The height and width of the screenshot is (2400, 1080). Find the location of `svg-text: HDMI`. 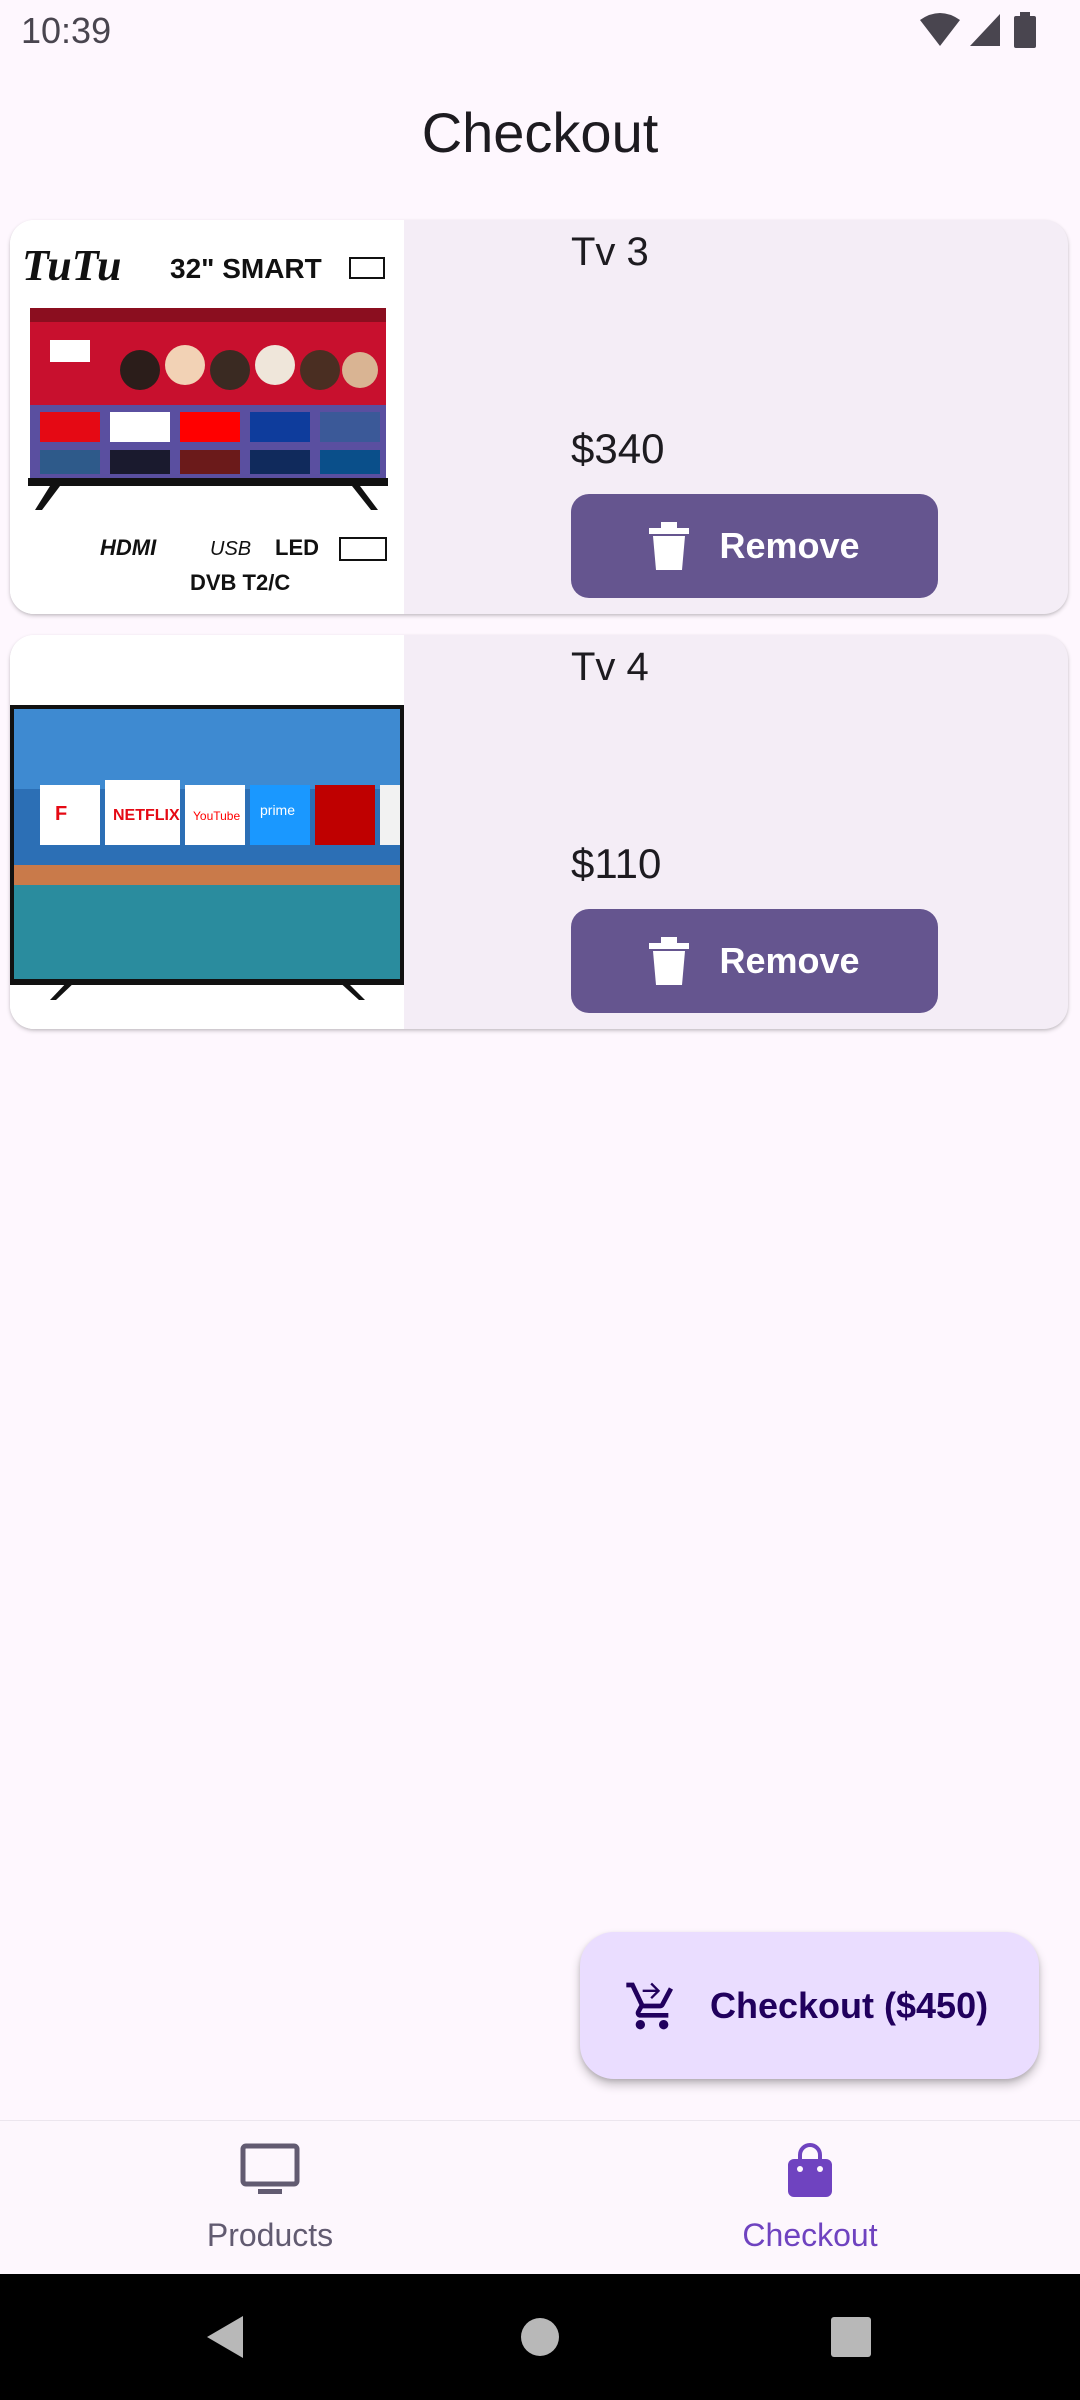

svg-text: HDMI is located at coordinates (128, 547).